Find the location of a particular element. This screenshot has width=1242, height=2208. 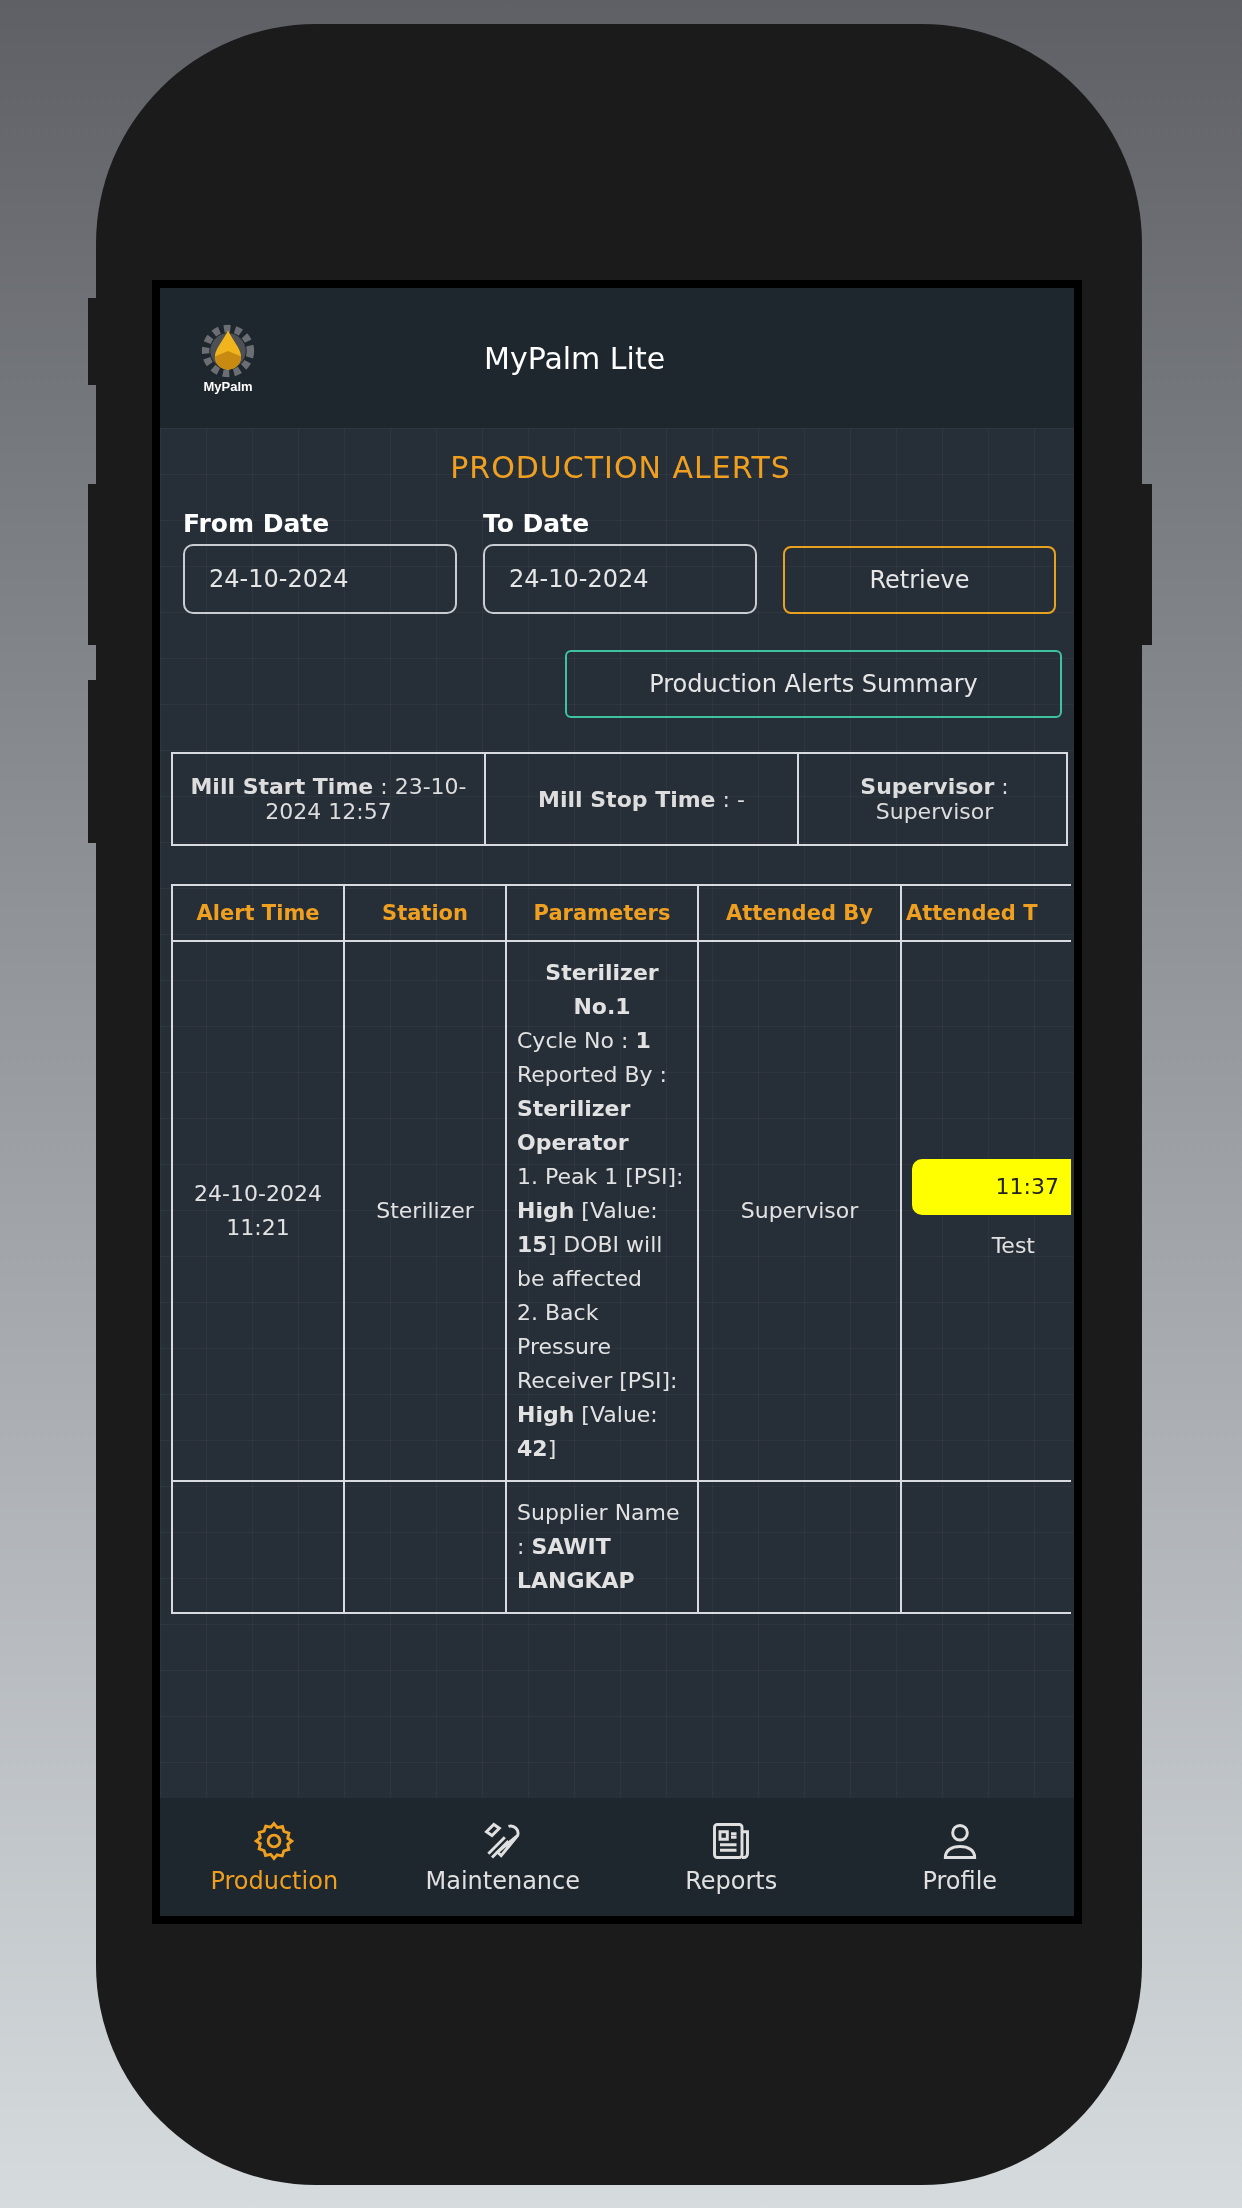

parameter-text: 2. Back Pressure Receiver [PSI]: High [Value: 42] is located at coordinates (598, 1381).